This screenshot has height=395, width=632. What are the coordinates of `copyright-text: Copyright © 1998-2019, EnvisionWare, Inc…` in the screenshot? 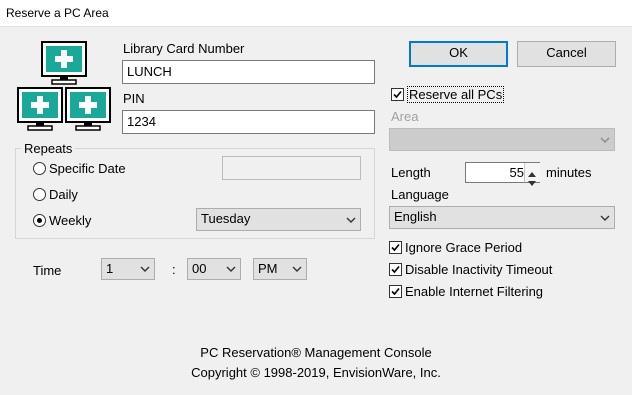 It's located at (316, 372).